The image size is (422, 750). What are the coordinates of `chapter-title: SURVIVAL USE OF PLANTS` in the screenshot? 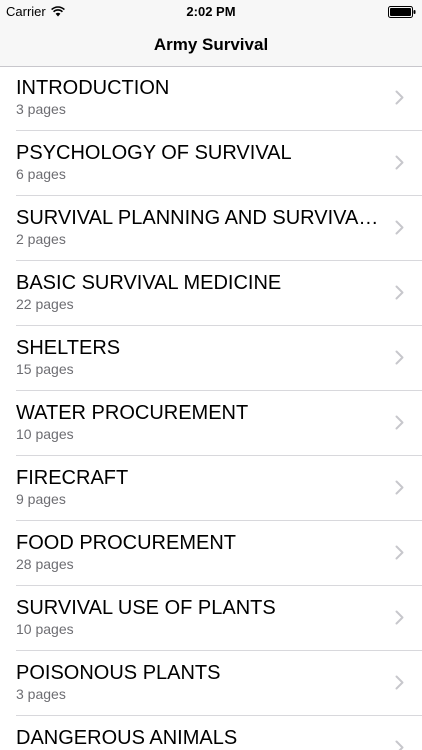 It's located at (146, 608).